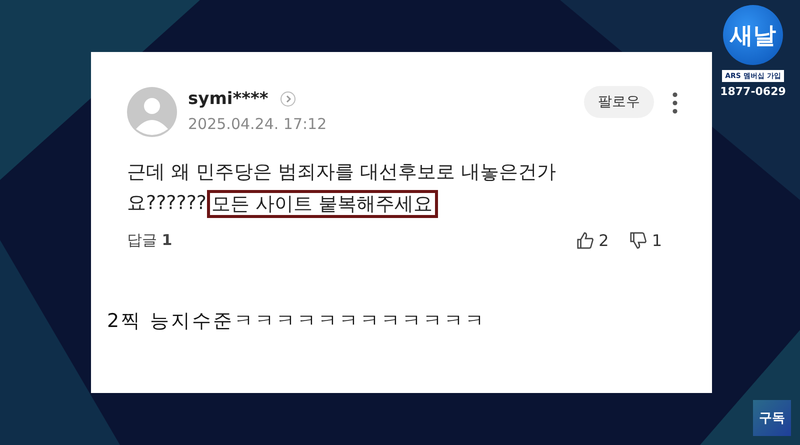 This screenshot has height=445, width=800. Describe the element at coordinates (585, 240) in the screenshot. I see `thumbs-up-icon` at that location.